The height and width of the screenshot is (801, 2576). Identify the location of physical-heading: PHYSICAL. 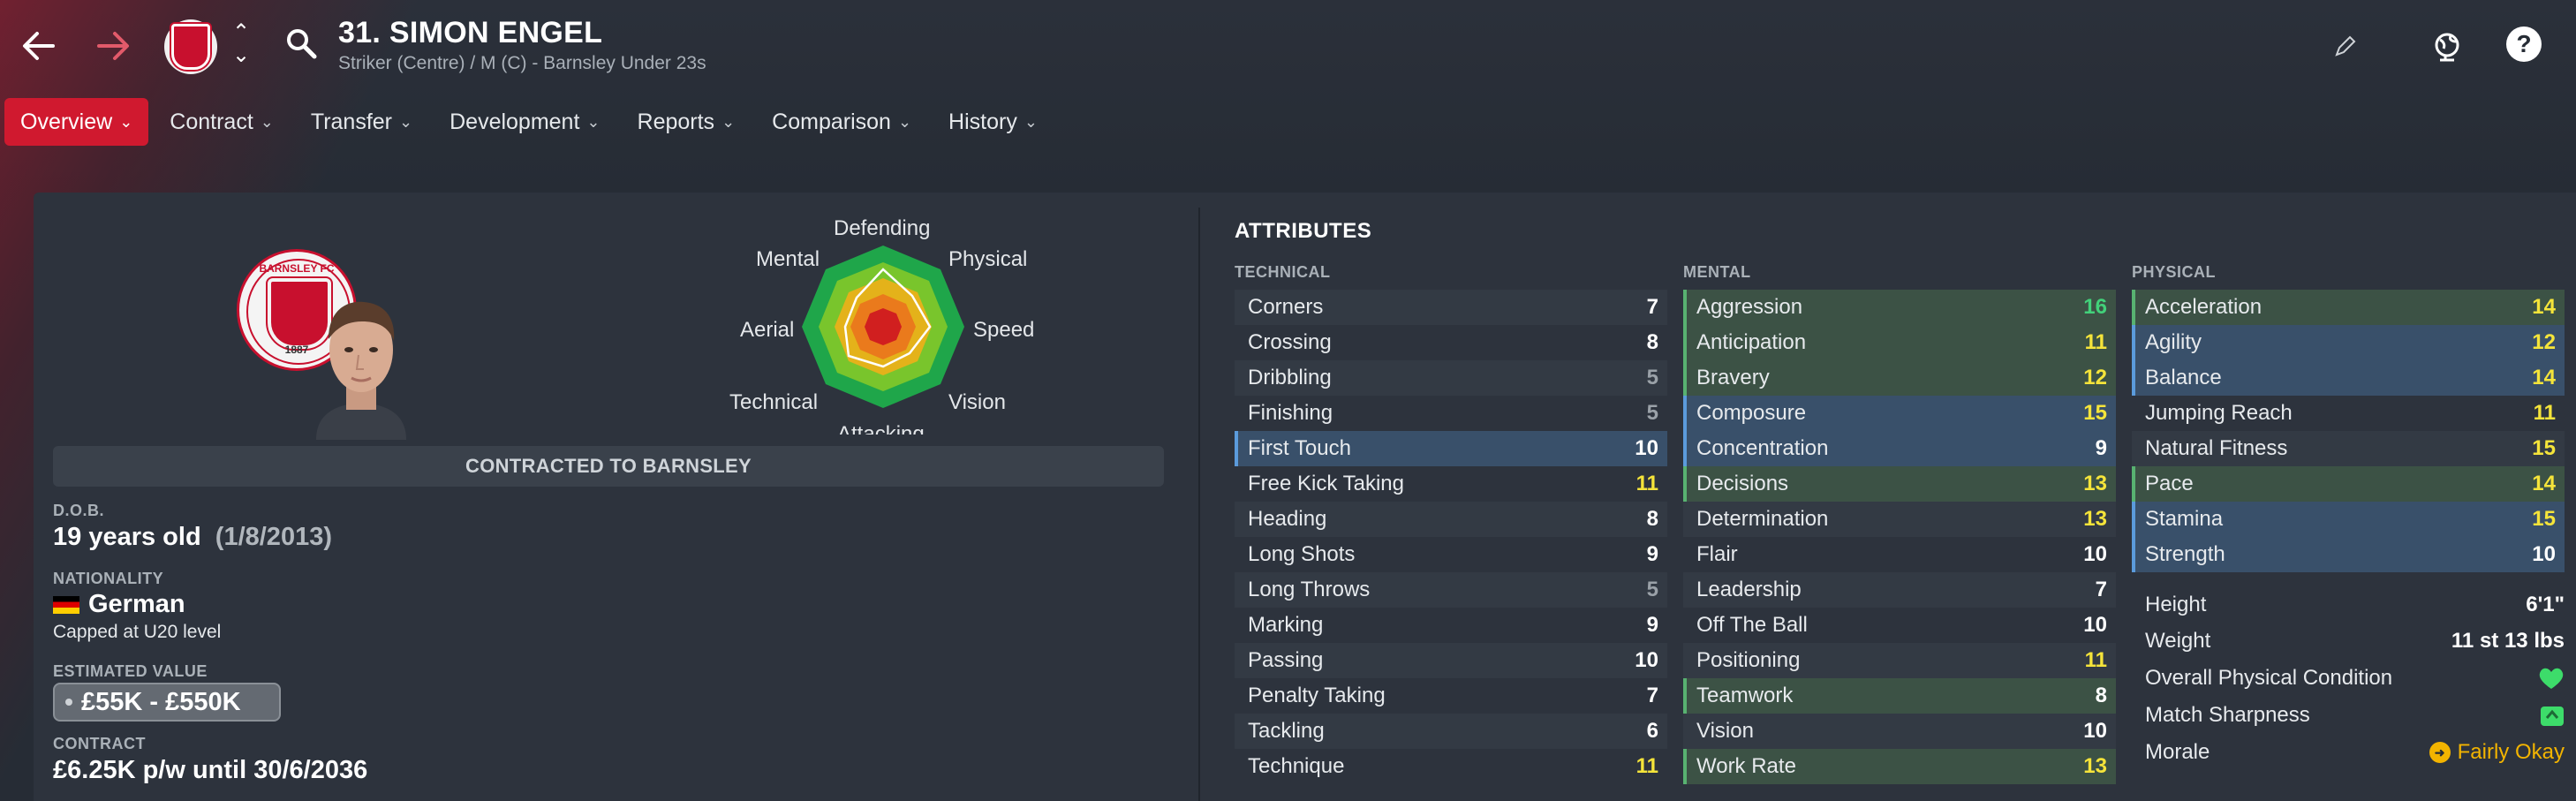
(2174, 272).